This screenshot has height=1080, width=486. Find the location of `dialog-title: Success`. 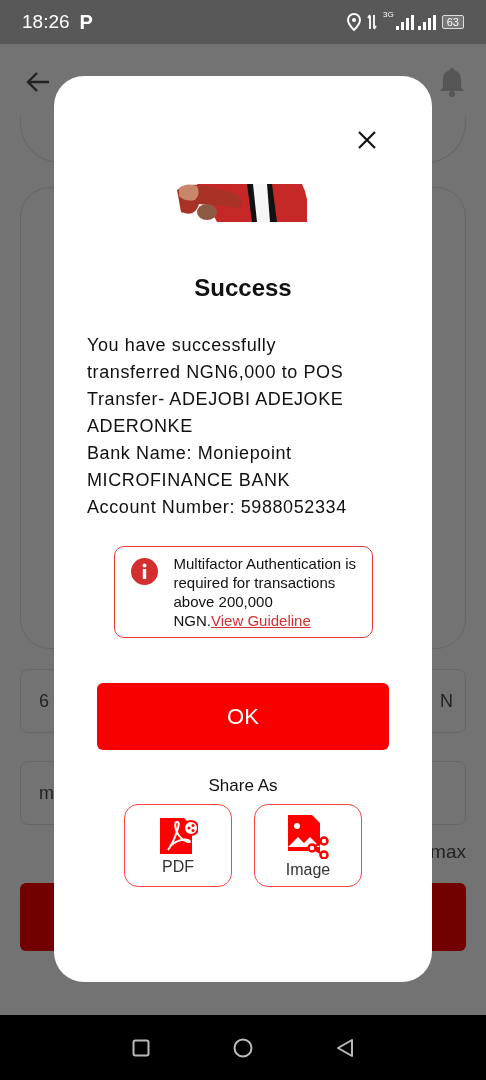

dialog-title: Success is located at coordinates (243, 288).